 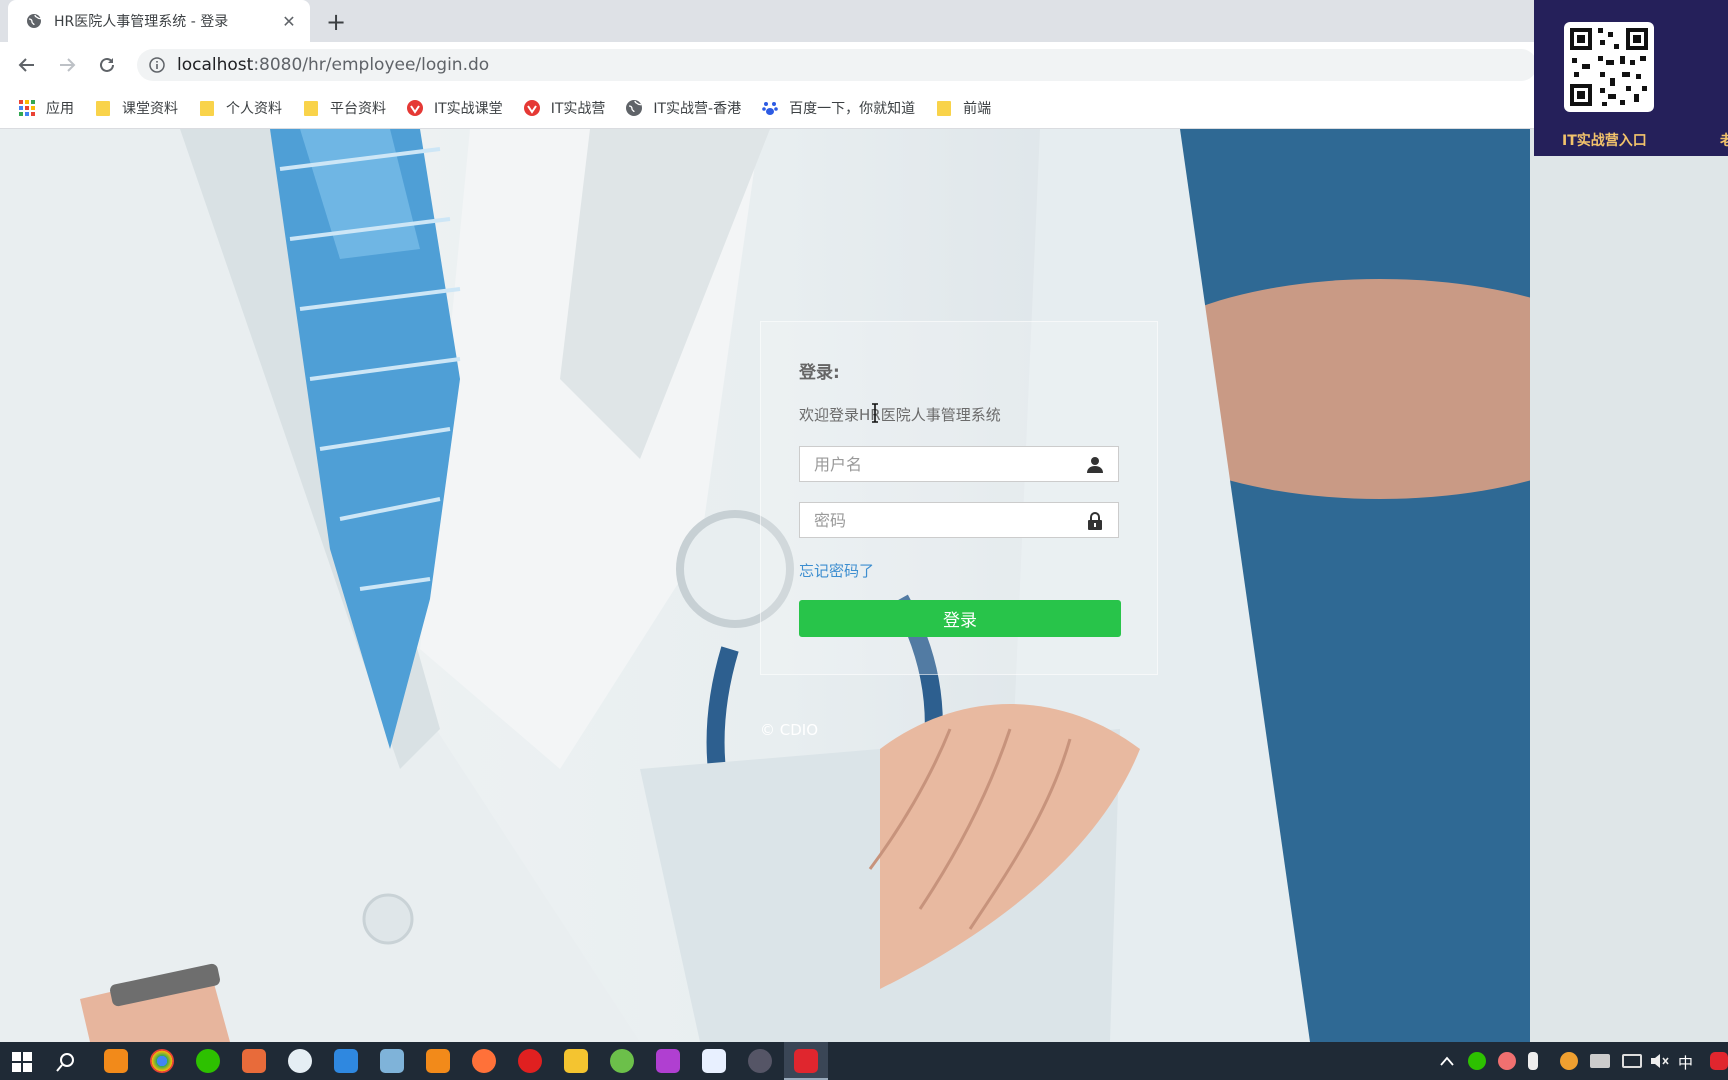 I want to click on bookmark-label: IT实战营-香港, so click(x=697, y=109).